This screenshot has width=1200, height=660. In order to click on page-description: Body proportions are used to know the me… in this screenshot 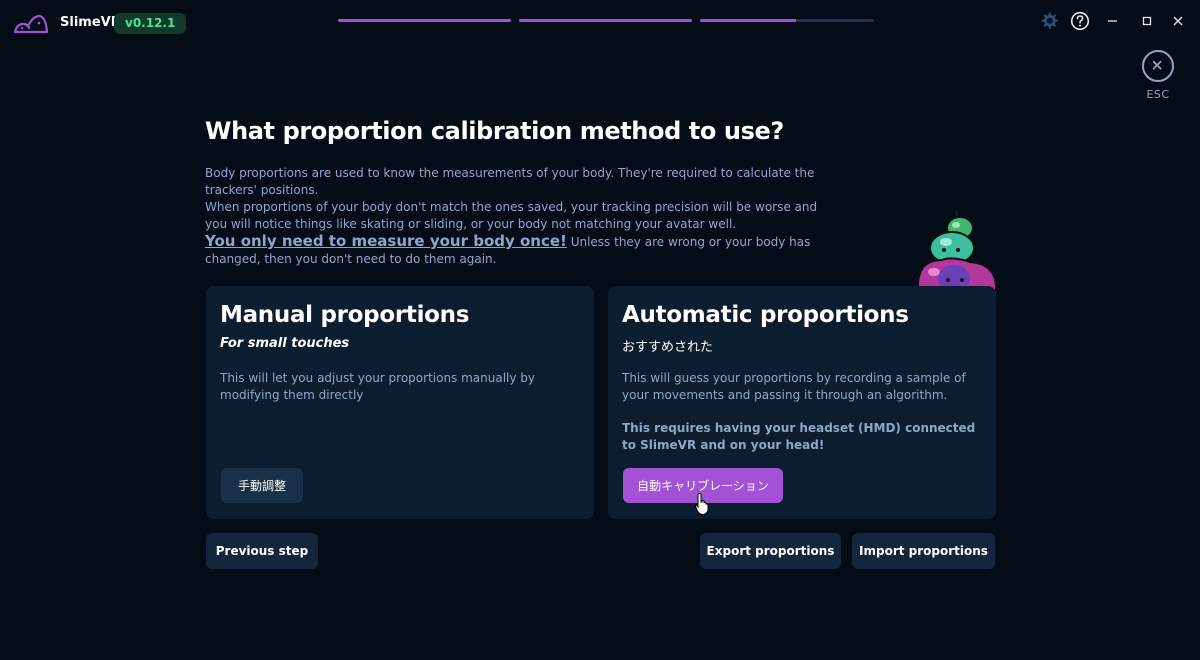, I will do `click(517, 216)`.